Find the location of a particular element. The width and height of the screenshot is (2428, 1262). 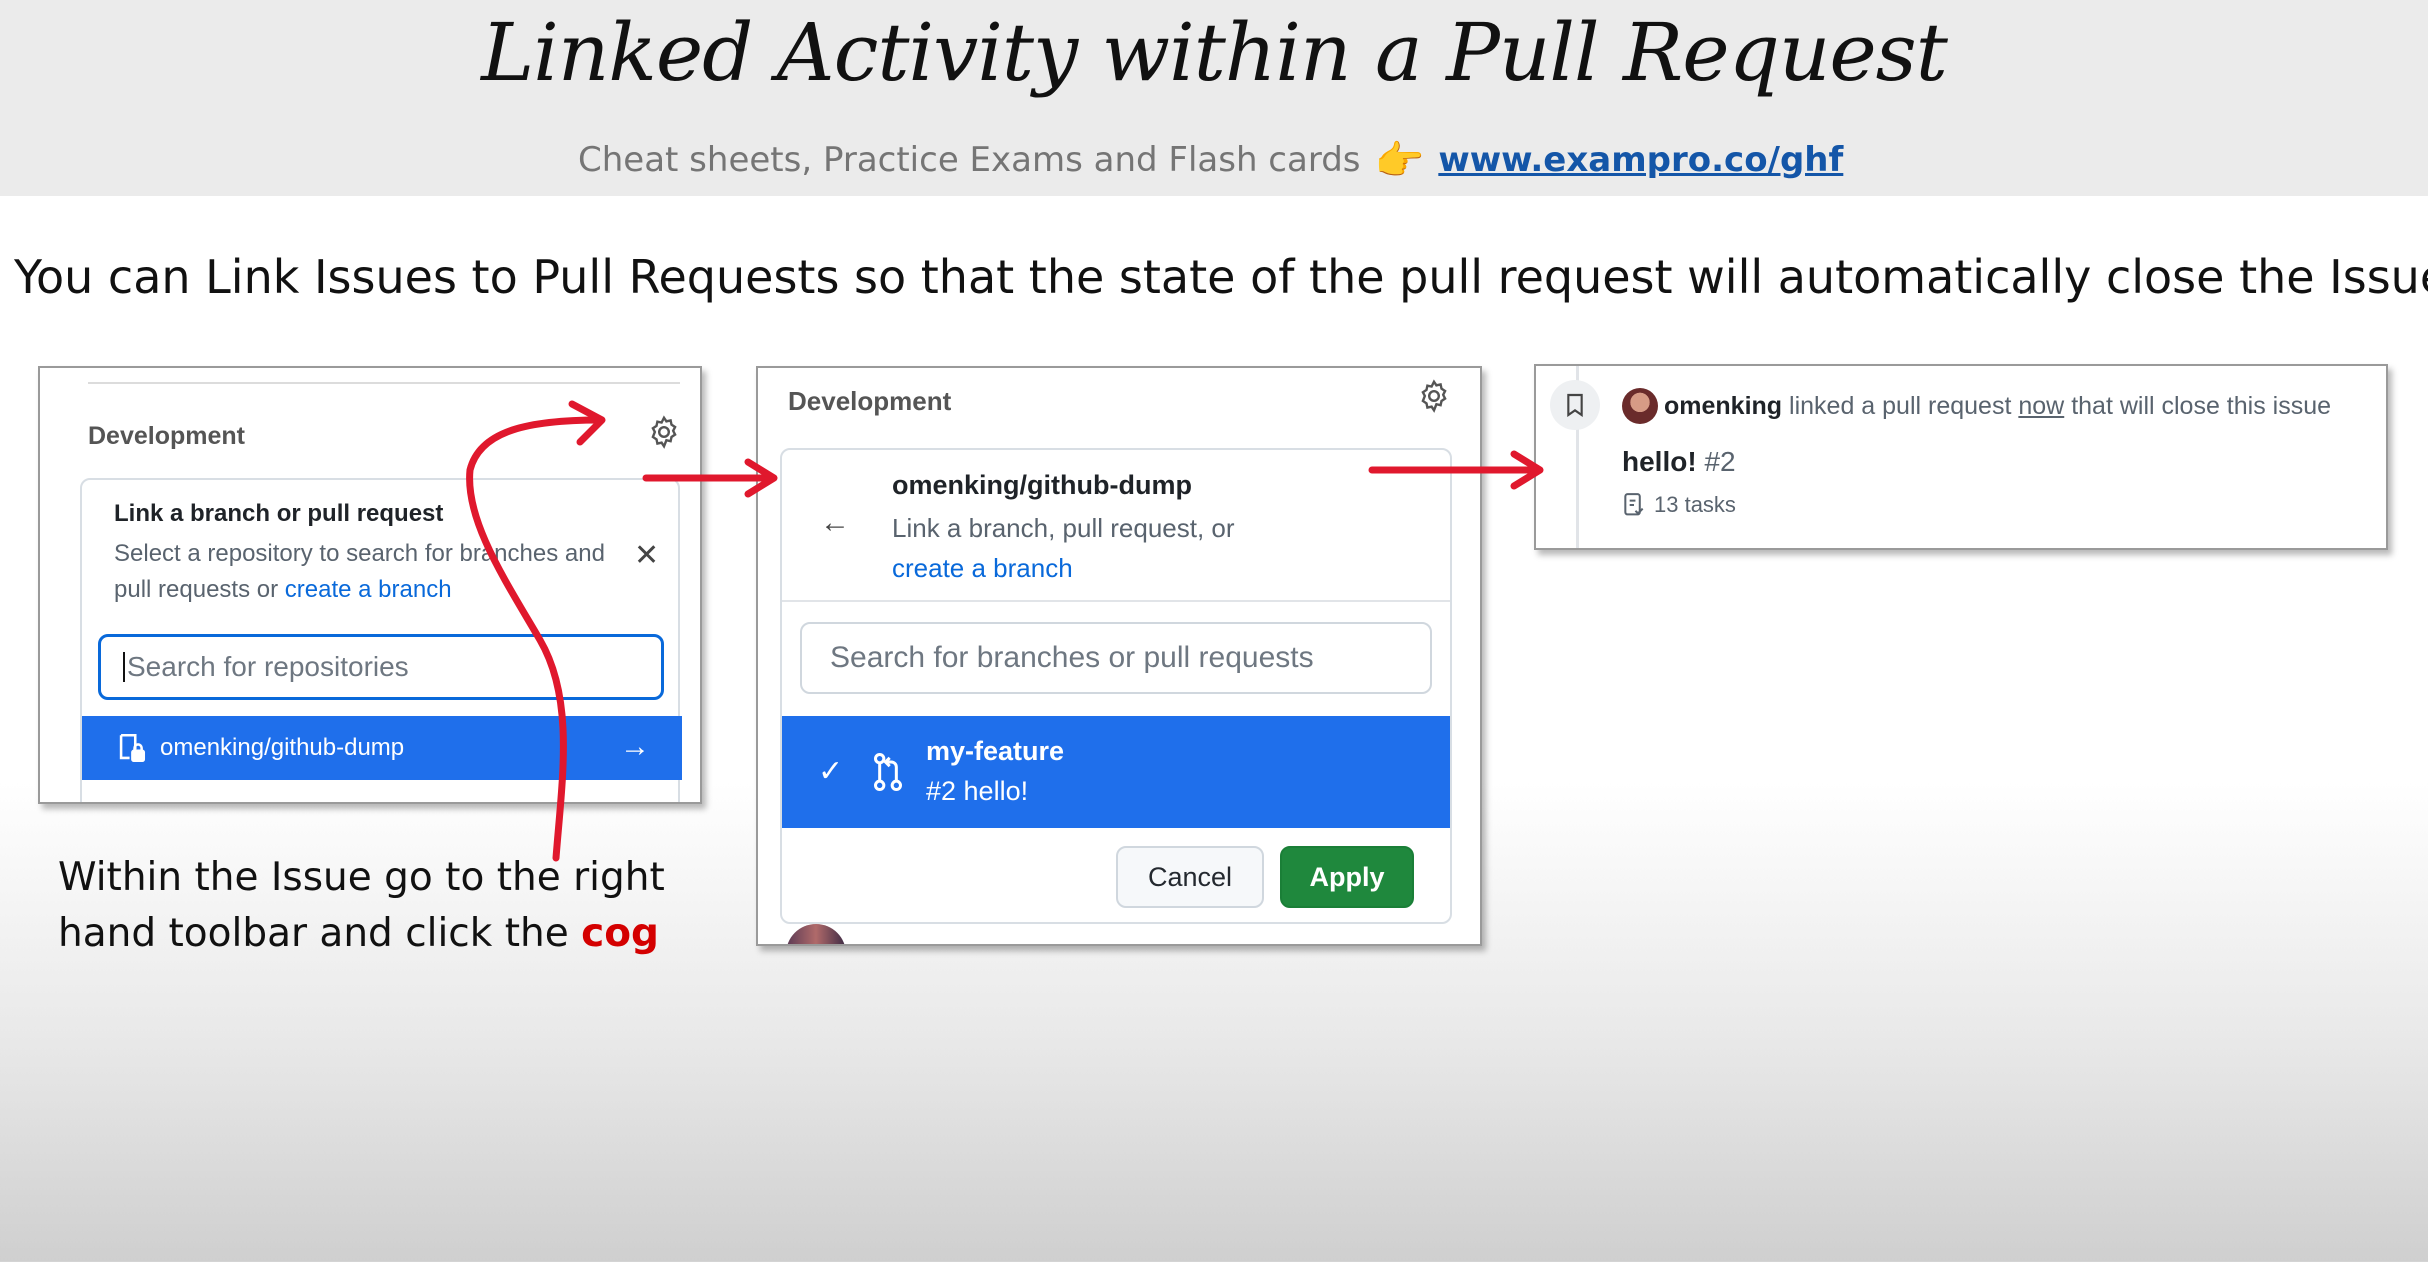

repository-option: omenking/github-dump → is located at coordinates (382, 748).